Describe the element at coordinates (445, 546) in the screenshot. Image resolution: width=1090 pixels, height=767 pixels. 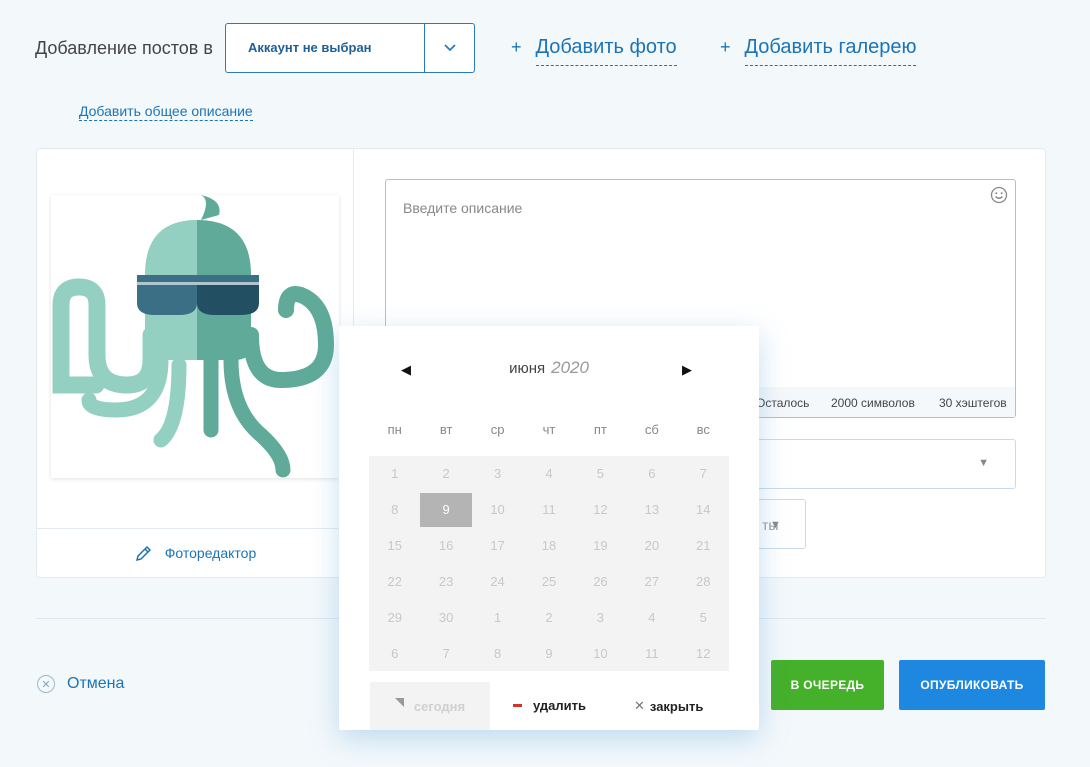
I see `calendar-day: 16` at that location.